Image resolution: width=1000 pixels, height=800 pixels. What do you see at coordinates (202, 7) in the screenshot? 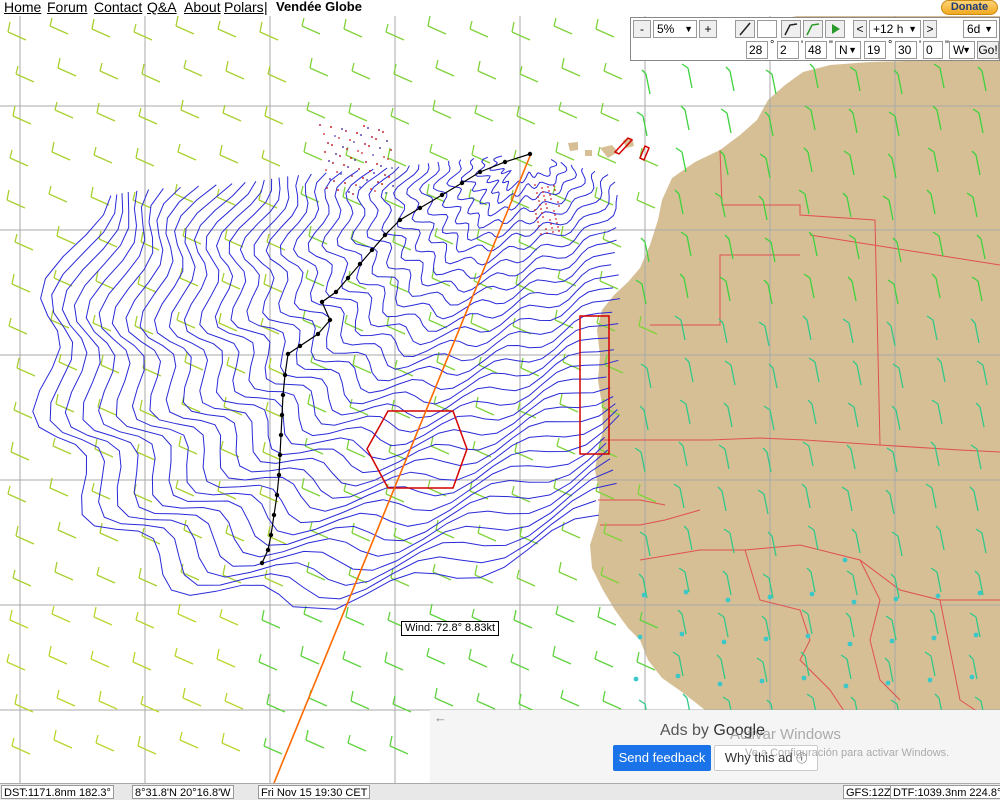
I see `nav-about-link: About` at bounding box center [202, 7].